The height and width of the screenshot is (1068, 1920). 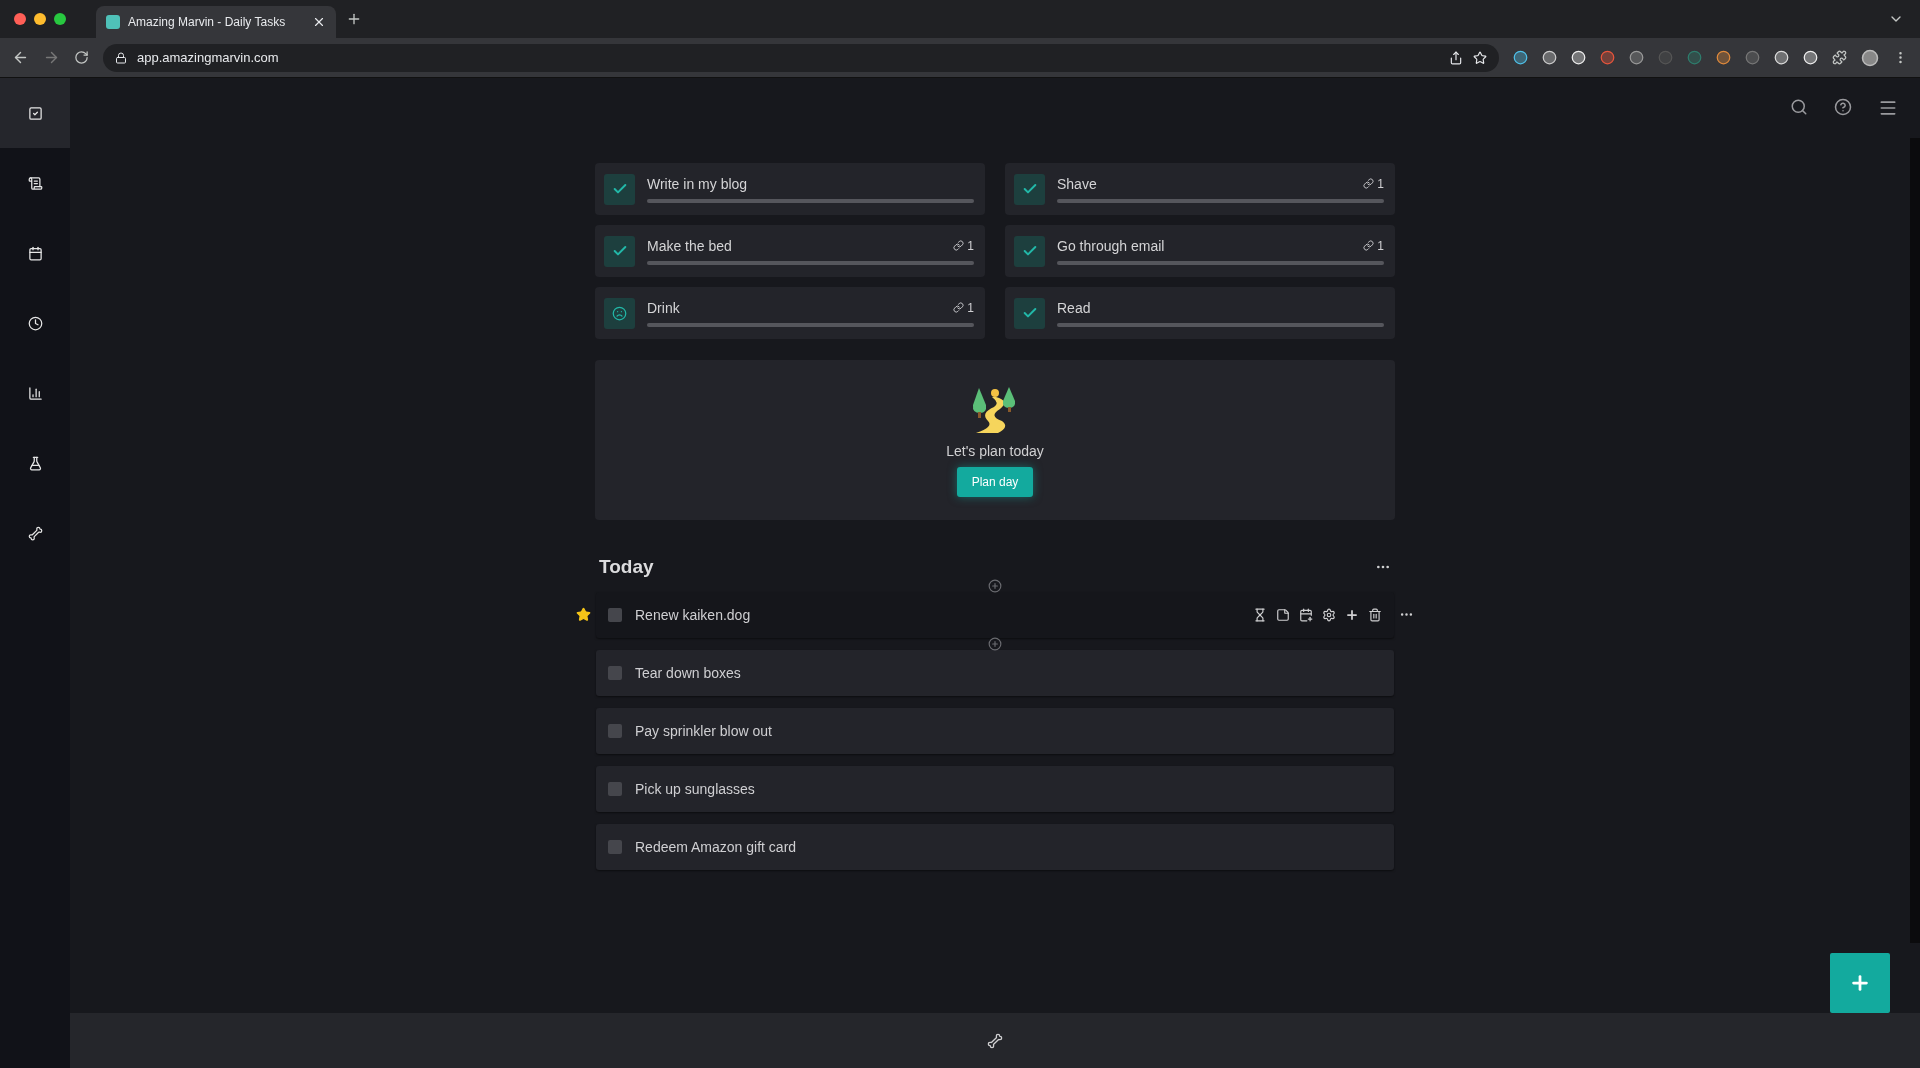 I want to click on task-name: Renew kaiken.dog, so click(x=693, y=615).